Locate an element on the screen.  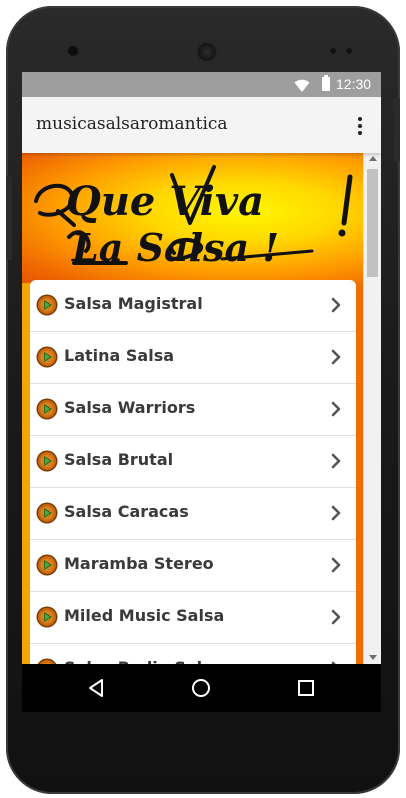
scrollbar-thumb is located at coordinates (372, 223).